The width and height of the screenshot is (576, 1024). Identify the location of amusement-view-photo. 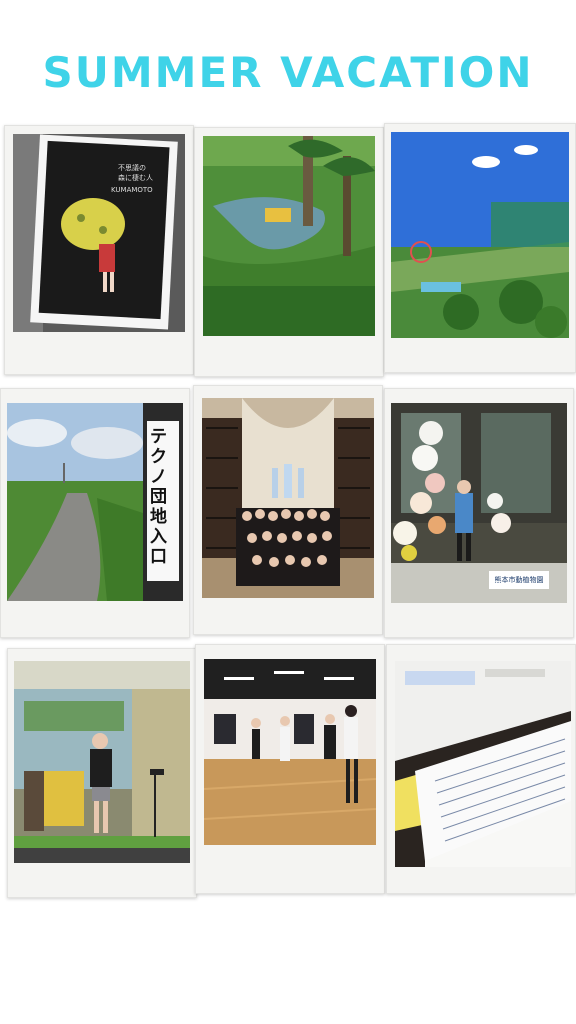
(480, 235).